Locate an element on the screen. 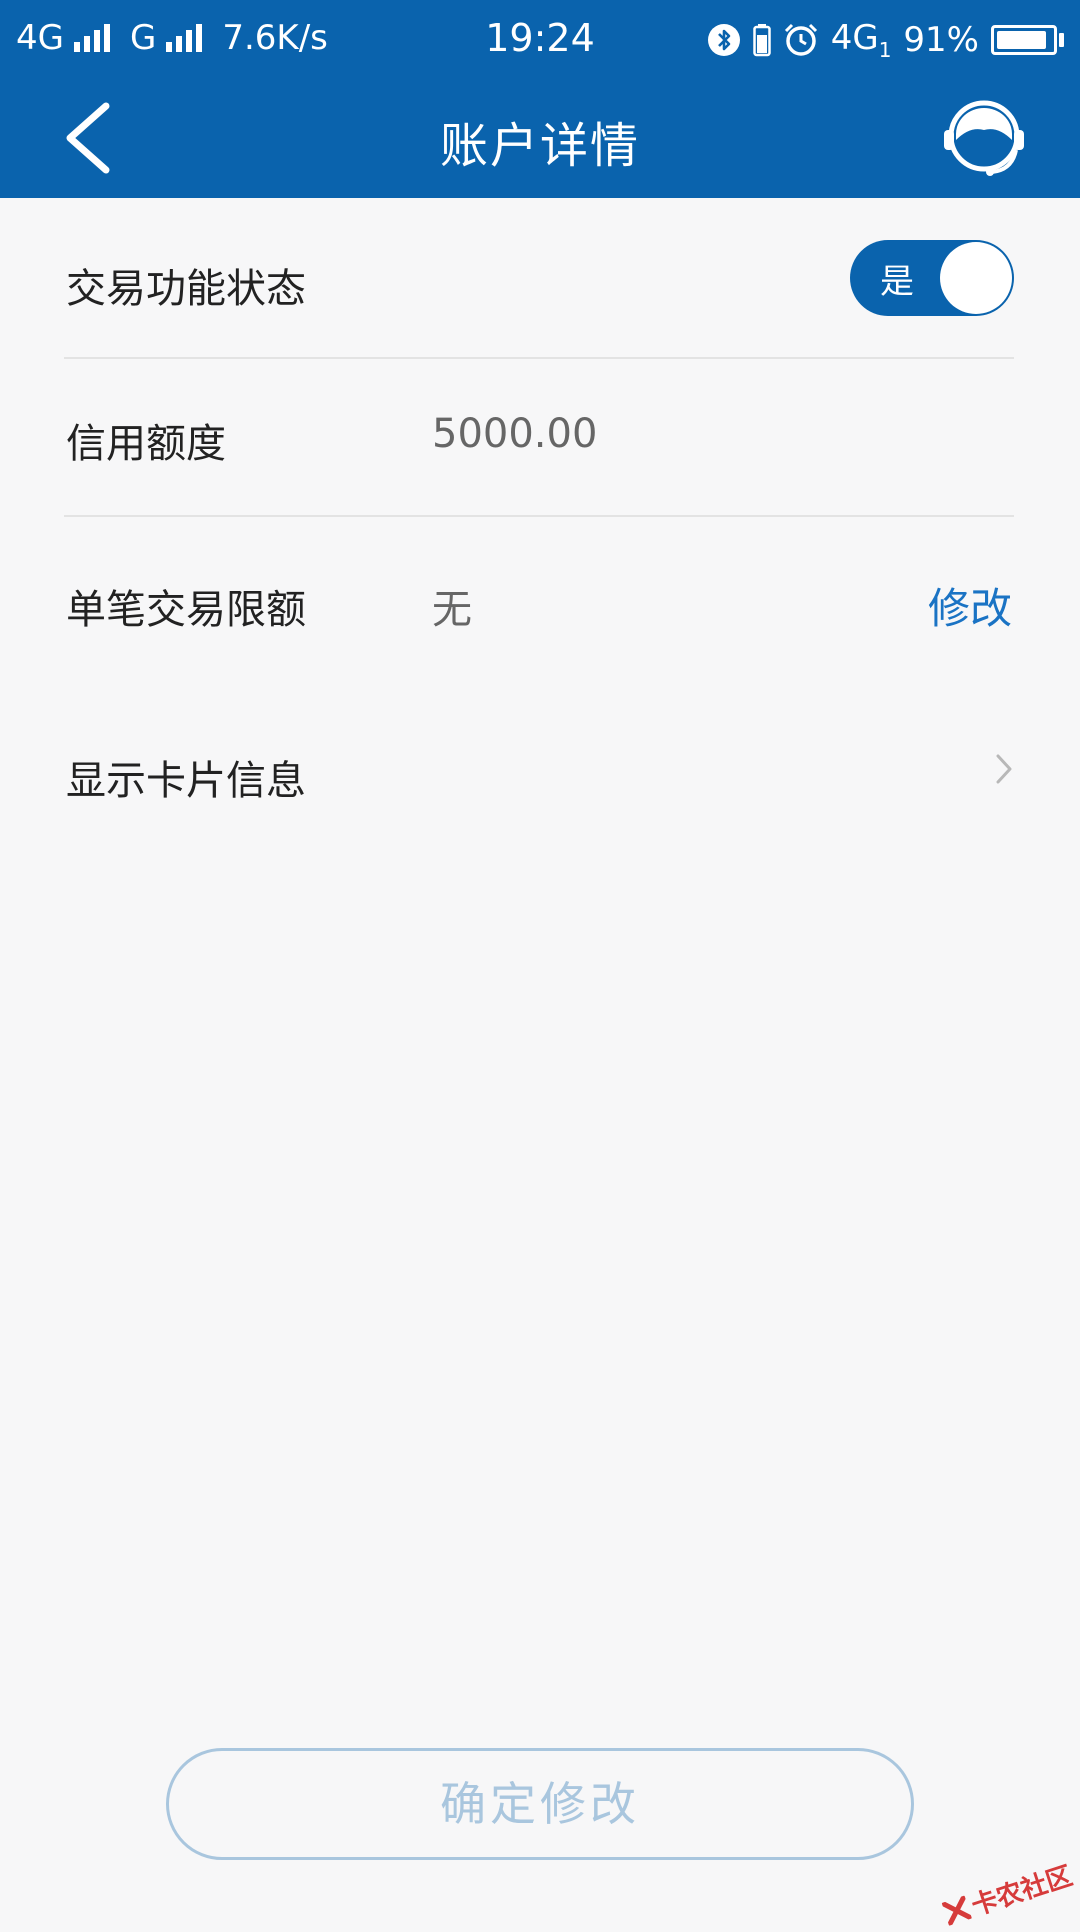  app-header: 4G G 7.6K/s 19:24 4G1 91% 账户详情 is located at coordinates (540, 99).